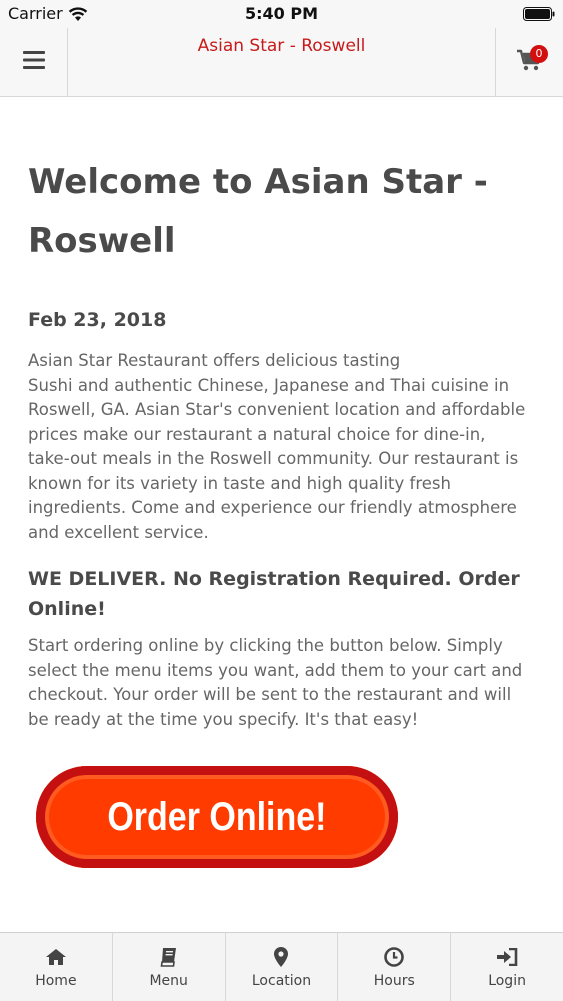  What do you see at coordinates (507, 981) in the screenshot?
I see `tab-label: Login` at bounding box center [507, 981].